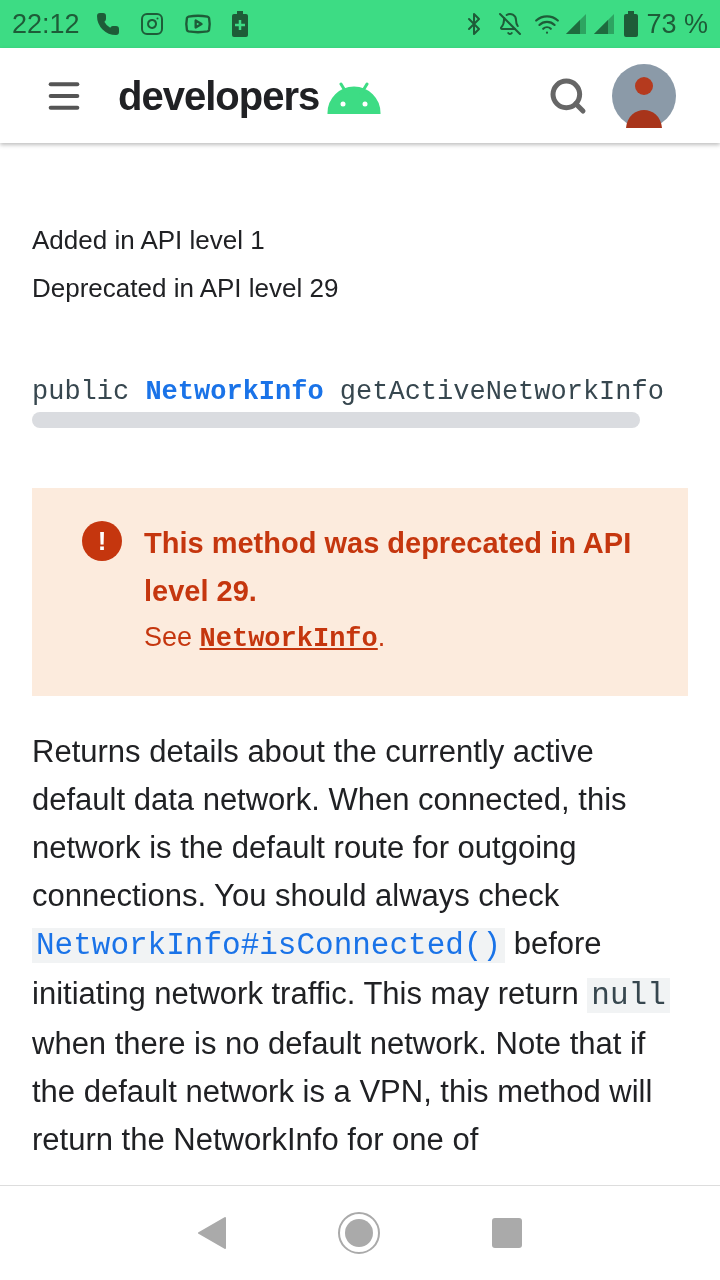  Describe the element at coordinates (510, 24) in the screenshot. I see `bell-off-icon` at that location.